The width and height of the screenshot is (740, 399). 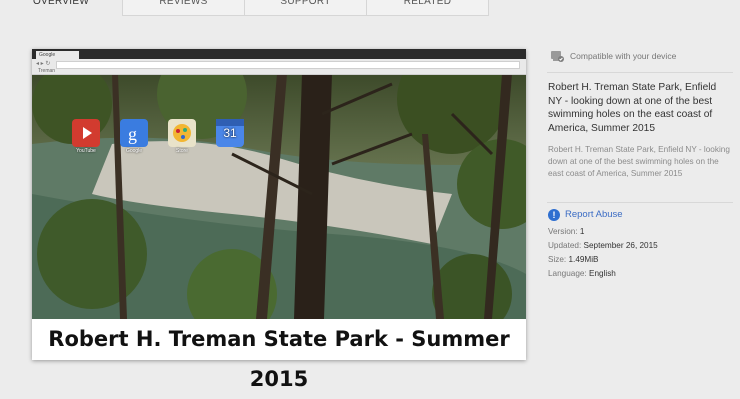 I want to click on chrome-web-store-icon, so click(x=182, y=133).